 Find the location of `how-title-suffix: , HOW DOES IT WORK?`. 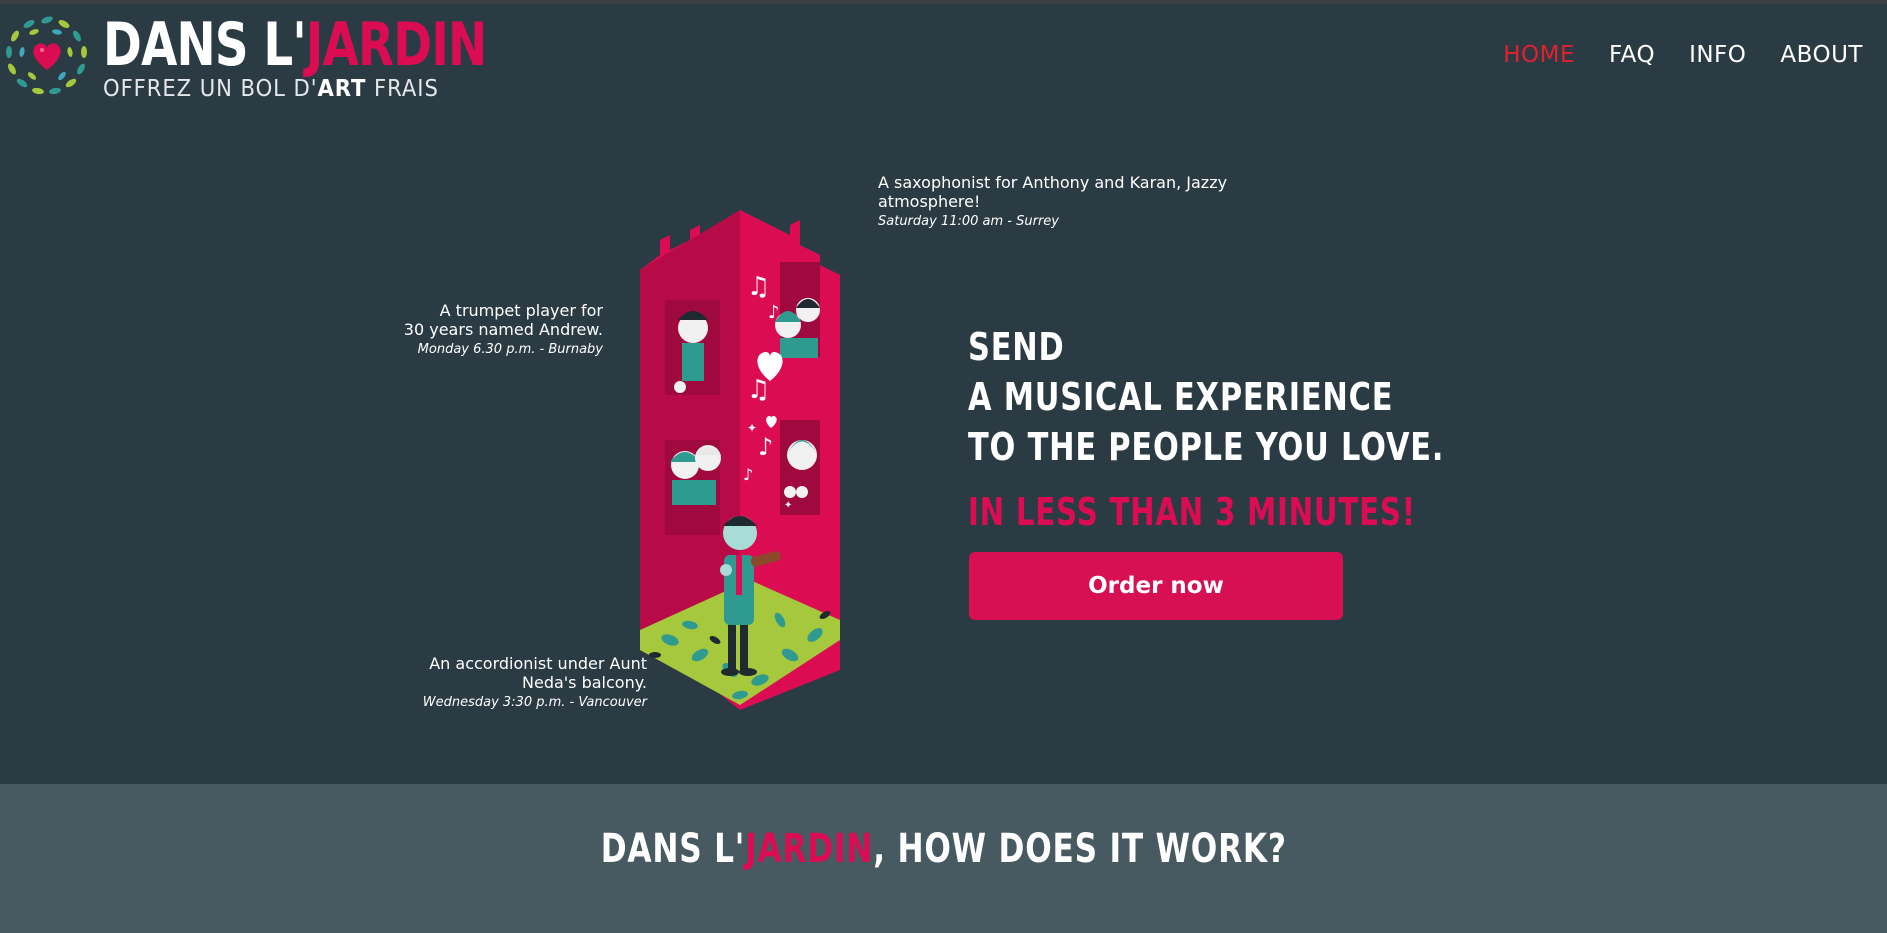

how-title-suffix: , HOW DOES IT WORK? is located at coordinates (1079, 849).